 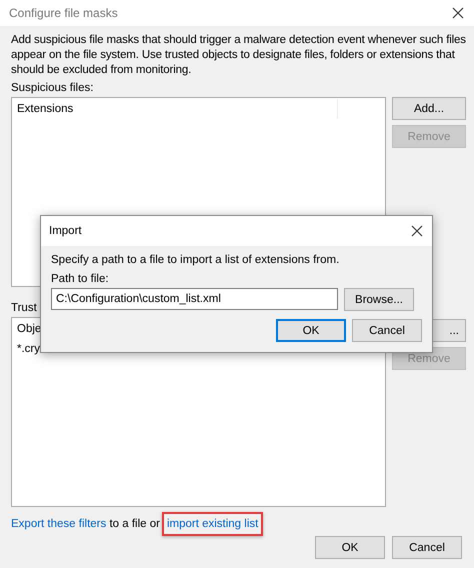 I want to click on dialog-message: Specify a path to a file to import a list of extensions from., so click(x=195, y=260).